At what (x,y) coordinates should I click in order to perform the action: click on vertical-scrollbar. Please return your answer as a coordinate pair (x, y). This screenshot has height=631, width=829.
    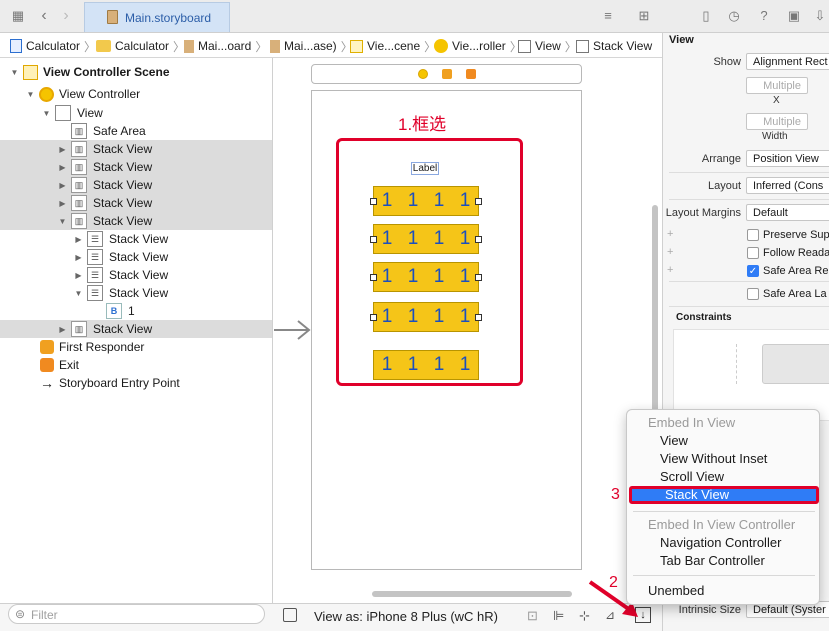
    Looking at the image, I should click on (655, 310).